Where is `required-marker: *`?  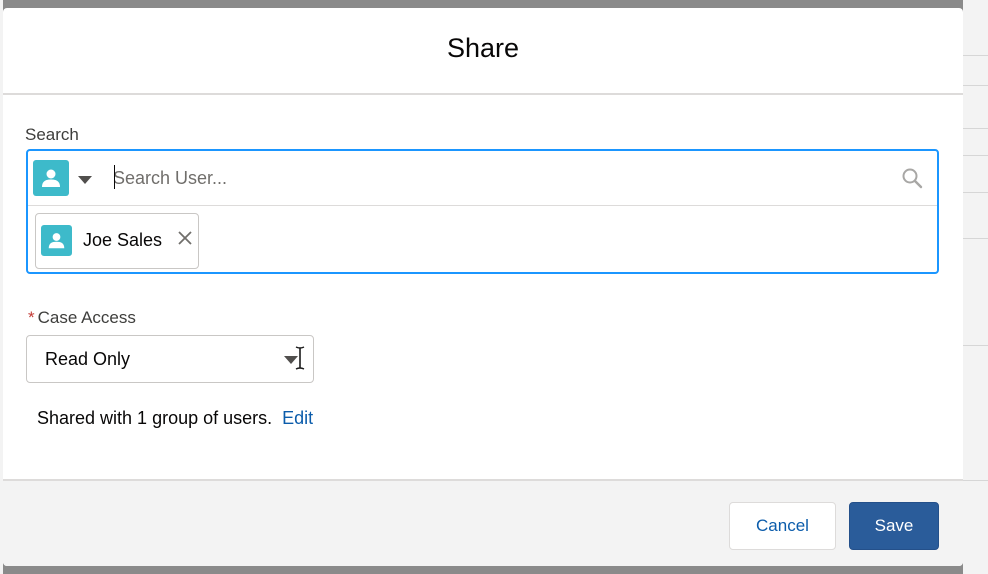 required-marker: * is located at coordinates (31, 317).